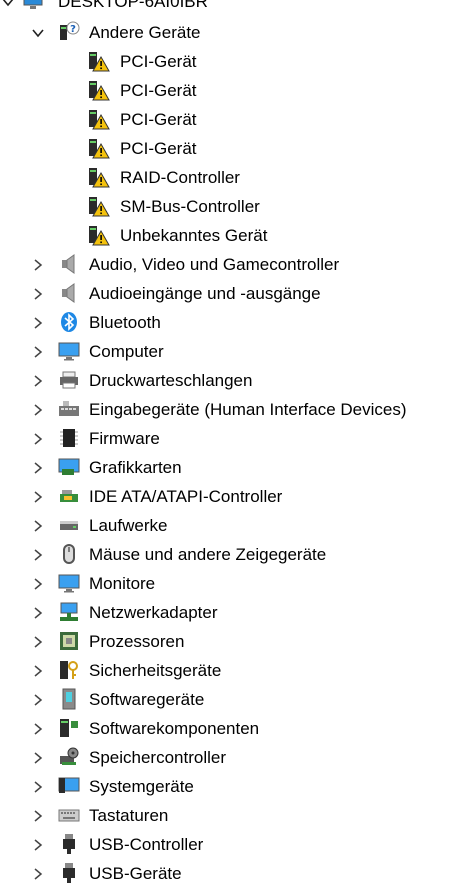 The height and width of the screenshot is (888, 463). I want to click on tree-node-category: Sicherheitsgeräte, so click(231, 670).